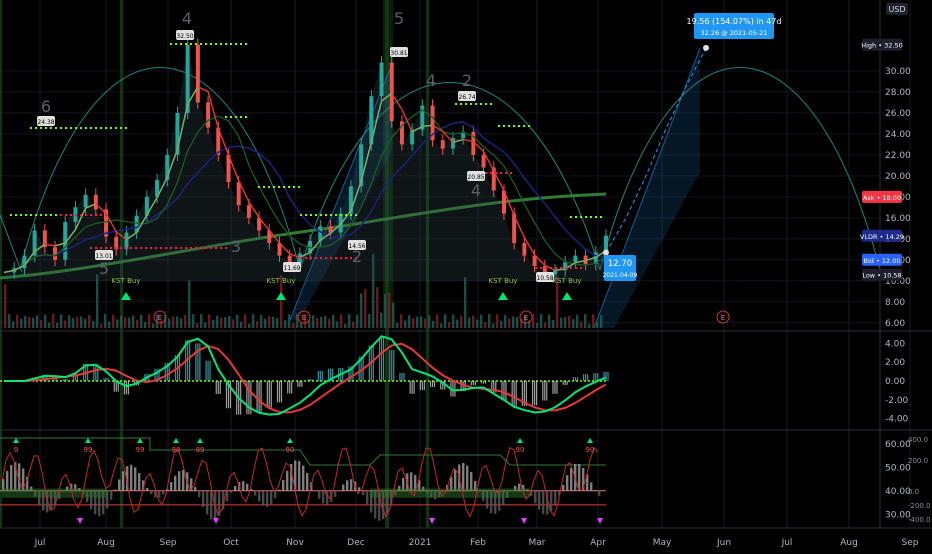  Describe the element at coordinates (897, 401) in the screenshot. I see `macd-y-tick: -2.00` at that location.